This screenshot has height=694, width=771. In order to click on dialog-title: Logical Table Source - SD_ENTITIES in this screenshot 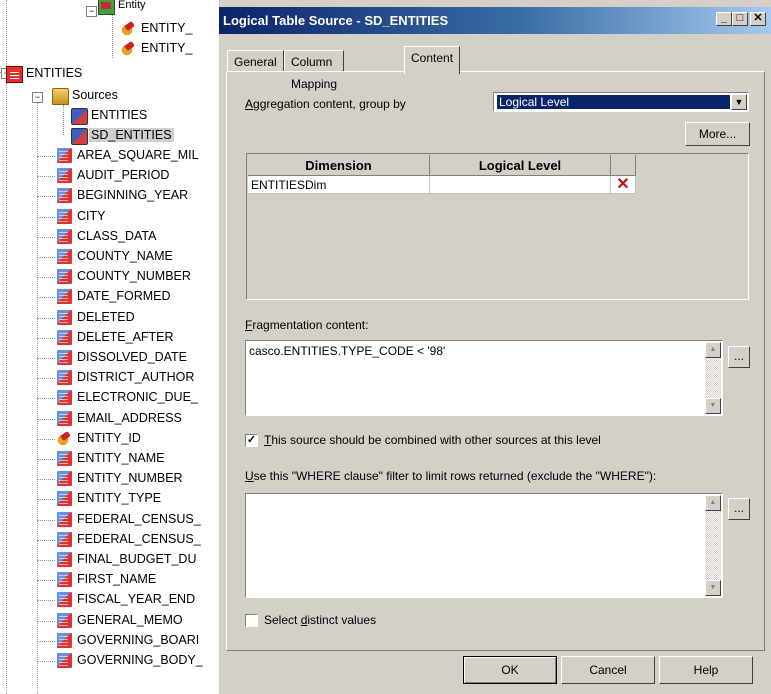, I will do `click(336, 20)`.